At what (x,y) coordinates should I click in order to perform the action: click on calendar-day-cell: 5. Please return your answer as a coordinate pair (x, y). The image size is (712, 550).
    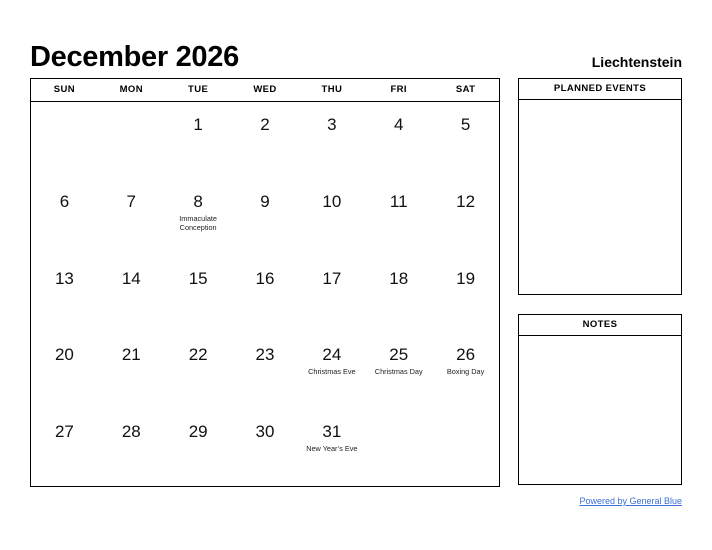
    Looking at the image, I should click on (465, 140).